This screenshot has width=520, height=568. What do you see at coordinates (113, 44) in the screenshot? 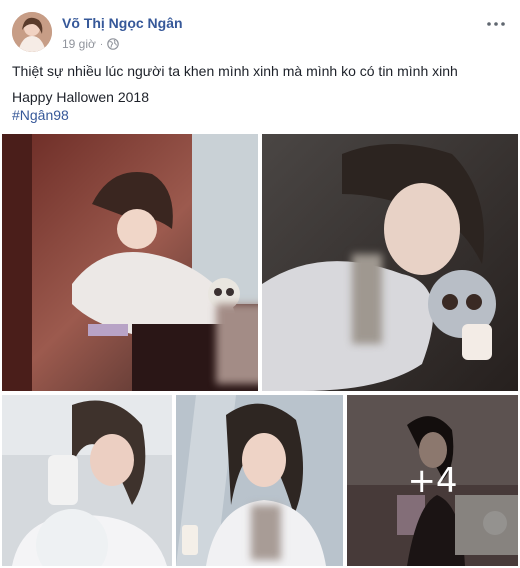
I see `globe-icon` at bounding box center [113, 44].